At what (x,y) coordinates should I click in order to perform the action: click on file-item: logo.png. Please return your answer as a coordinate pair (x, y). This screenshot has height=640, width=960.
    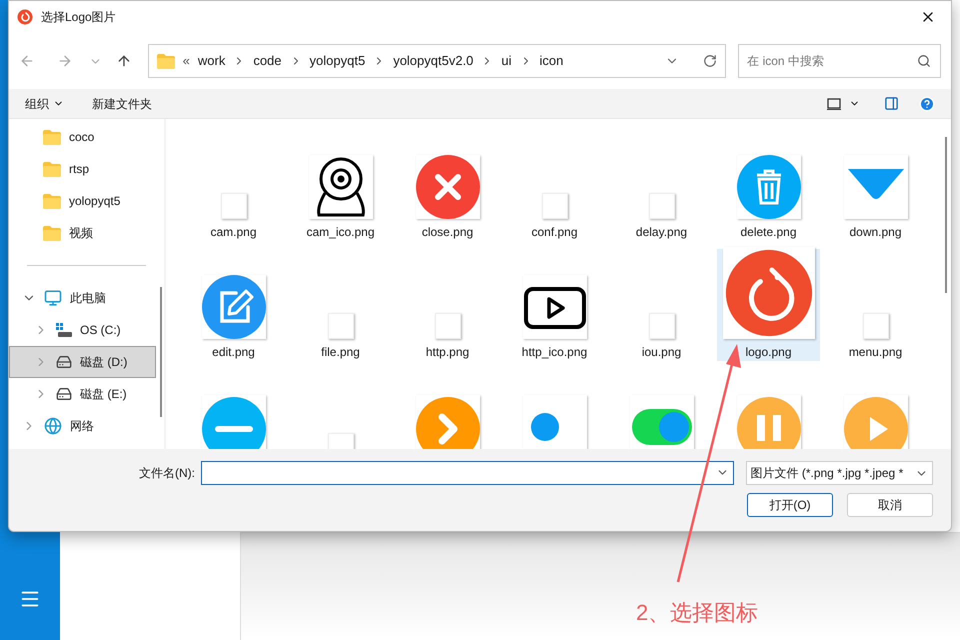
    Looking at the image, I should click on (768, 305).